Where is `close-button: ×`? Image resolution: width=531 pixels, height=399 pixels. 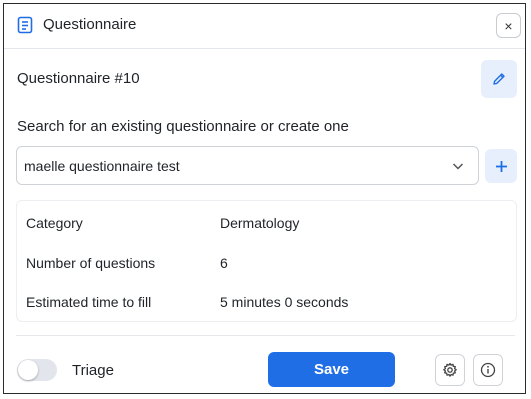 close-button: × is located at coordinates (508, 25).